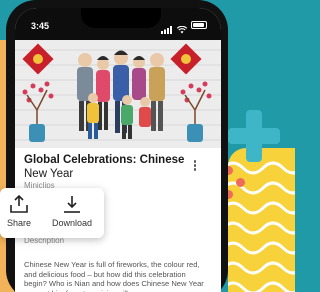 The height and width of the screenshot is (292, 320). What do you see at coordinates (49, 174) in the screenshot?
I see `video-subtitle: New Year` at bounding box center [49, 174].